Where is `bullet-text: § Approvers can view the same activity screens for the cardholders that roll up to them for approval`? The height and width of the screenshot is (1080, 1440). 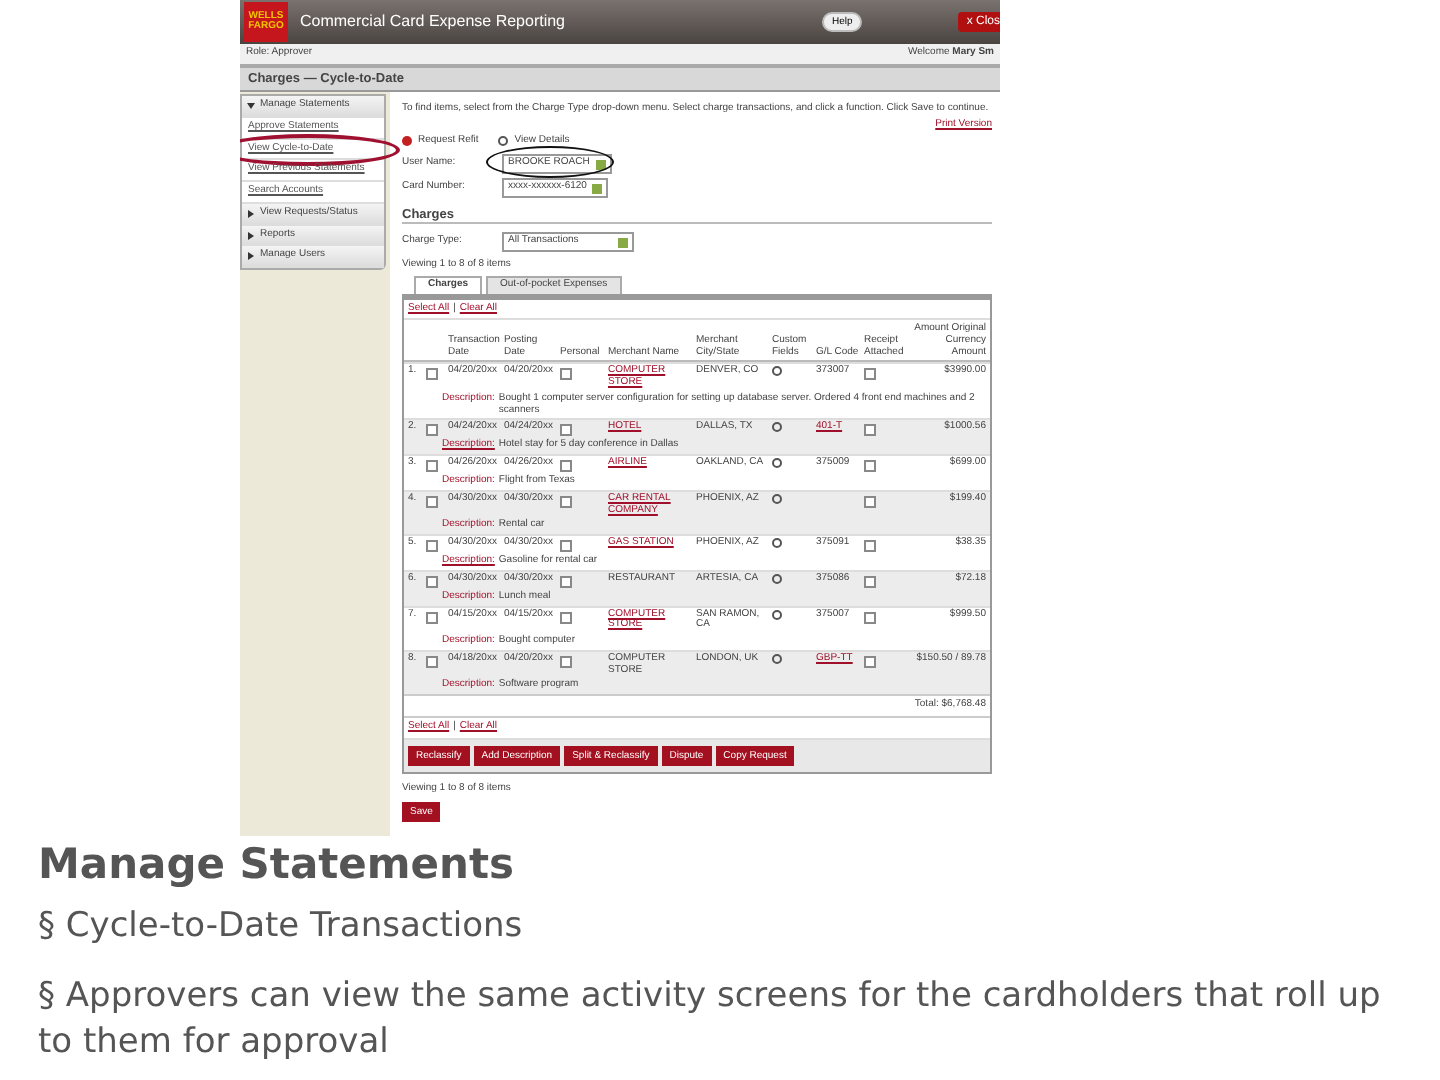 bullet-text: § Approvers can view the same activity screens for the cardholders that roll up to them for approval is located at coordinates (710, 1019).